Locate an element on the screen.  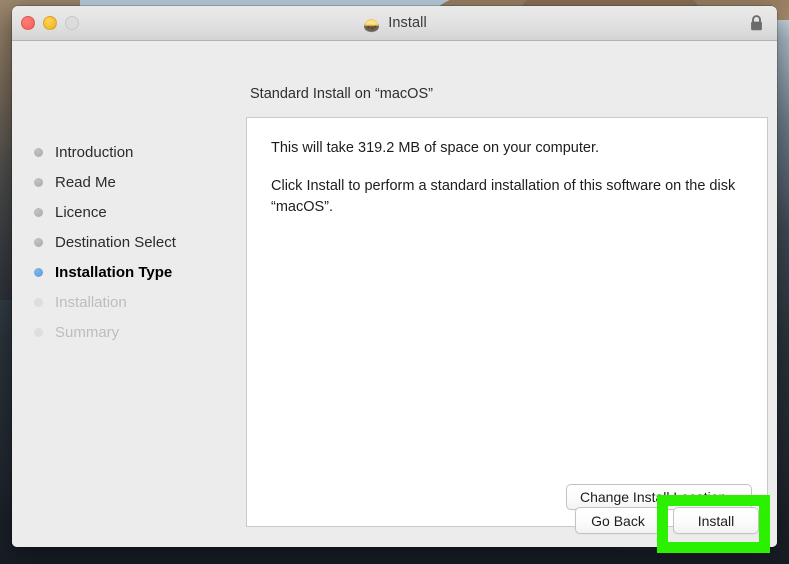
go-back-button: Go Back is located at coordinates (618, 520).